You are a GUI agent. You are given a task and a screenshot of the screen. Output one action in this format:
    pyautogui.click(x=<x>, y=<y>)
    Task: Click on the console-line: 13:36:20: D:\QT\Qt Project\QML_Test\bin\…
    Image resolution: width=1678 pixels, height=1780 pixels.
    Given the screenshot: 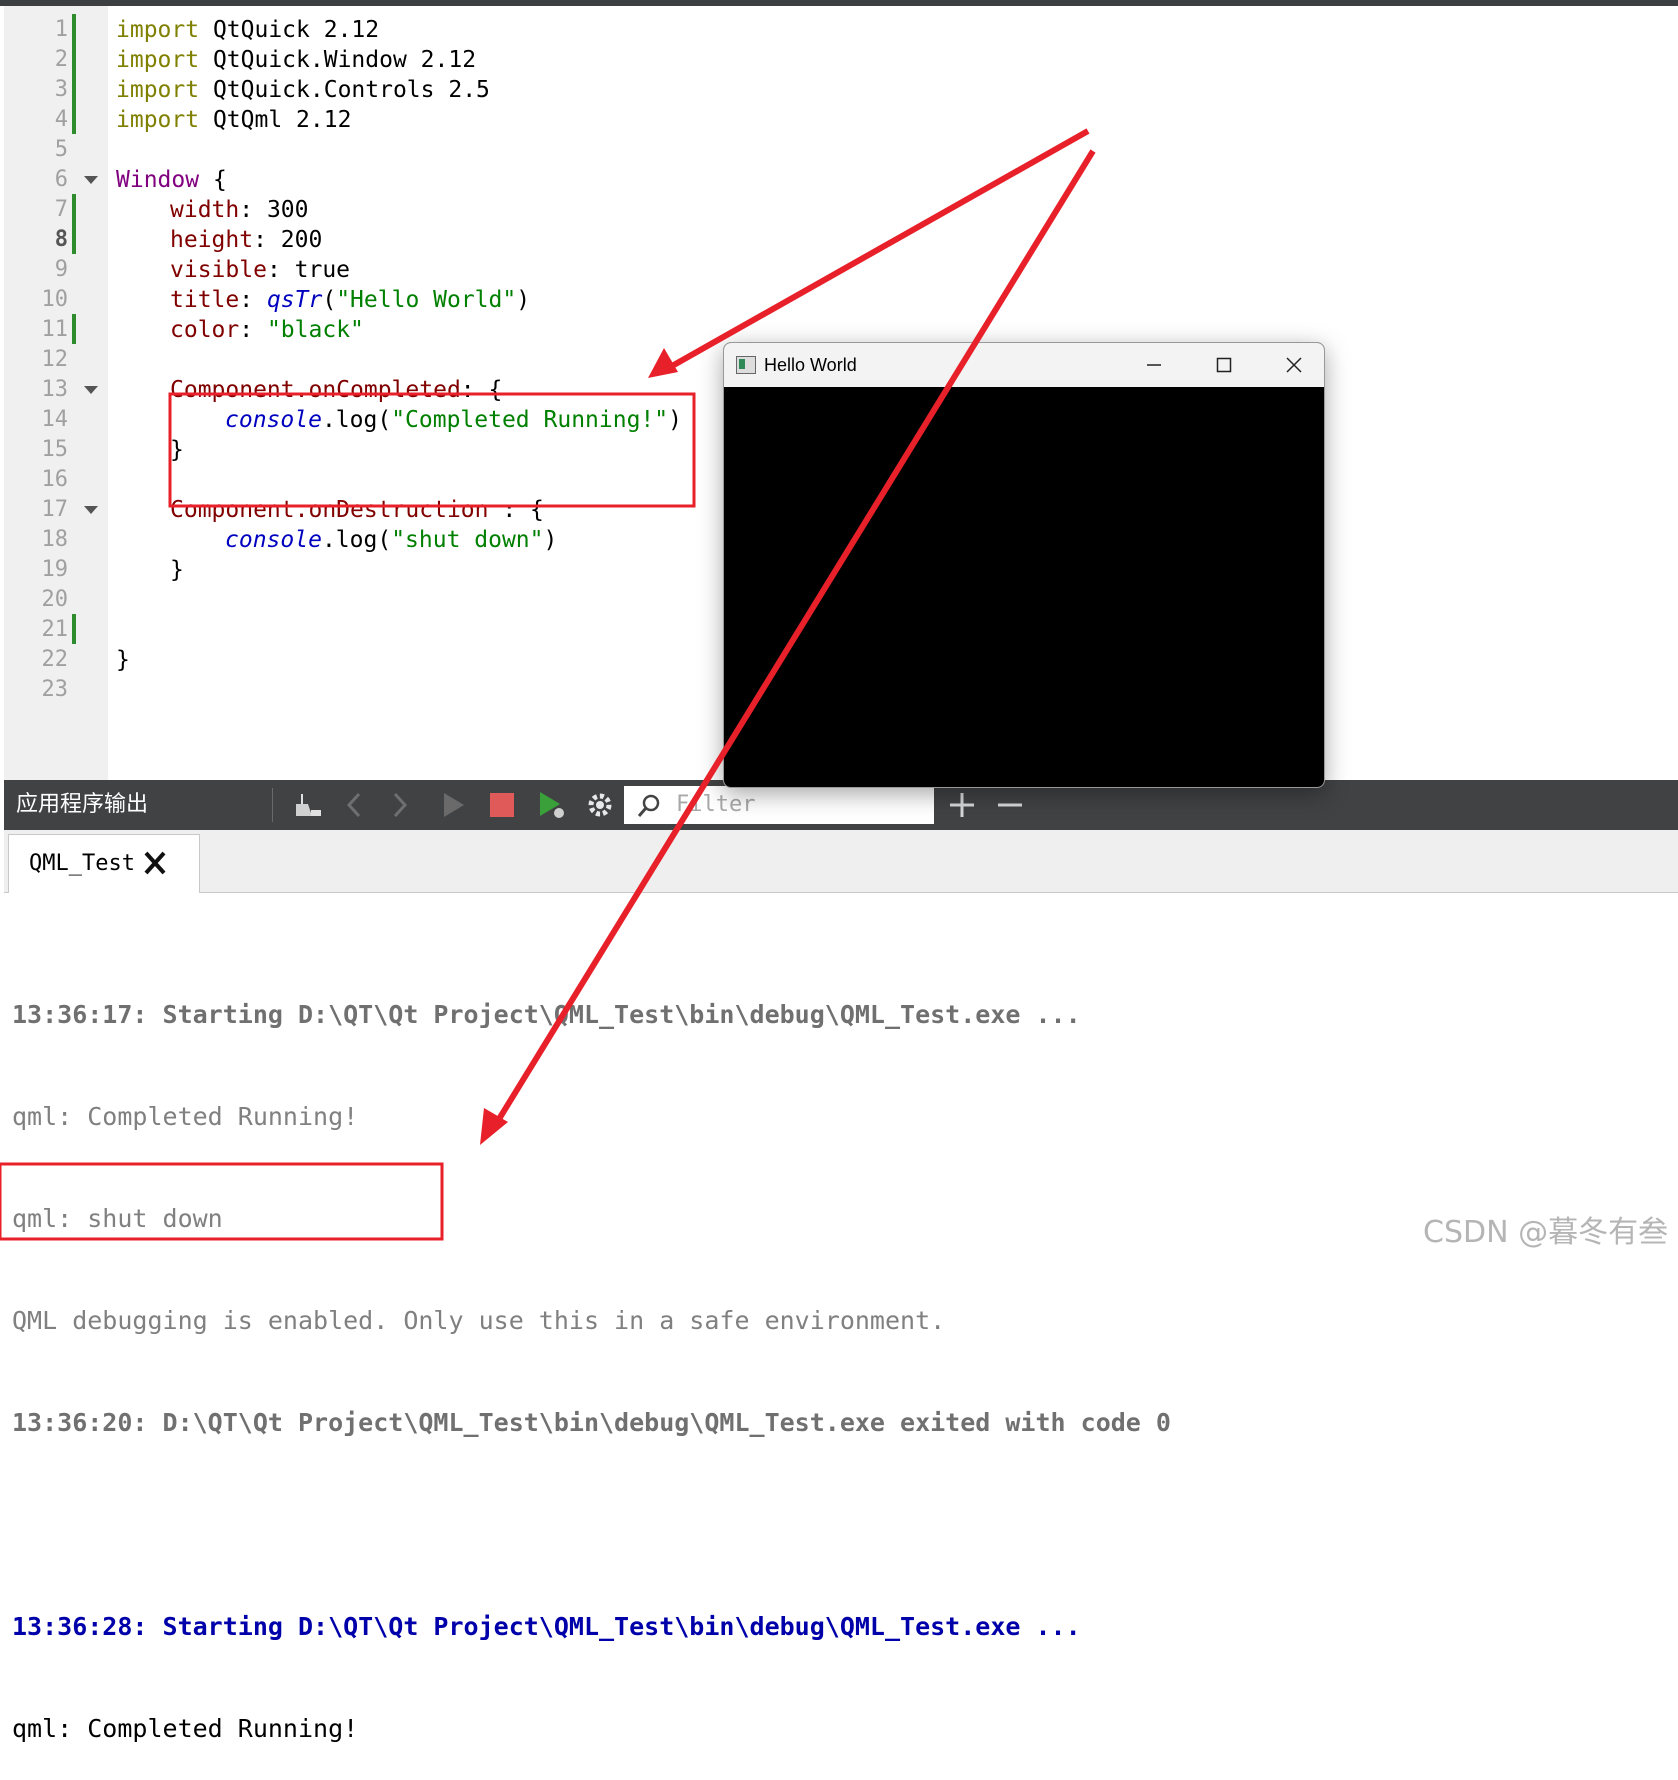 What is the action you would take?
    pyautogui.click(x=591, y=1422)
    